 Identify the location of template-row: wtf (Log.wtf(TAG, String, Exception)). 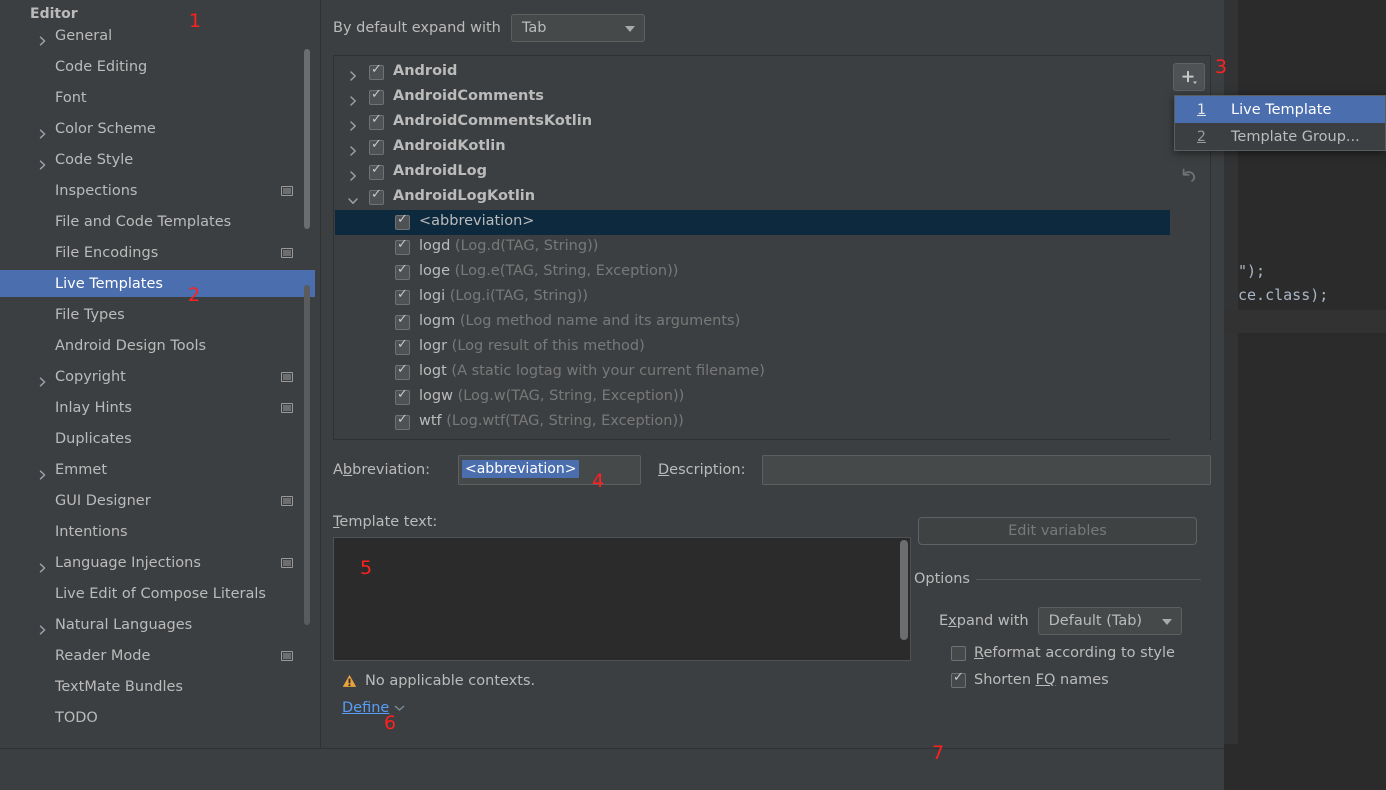
(754, 422).